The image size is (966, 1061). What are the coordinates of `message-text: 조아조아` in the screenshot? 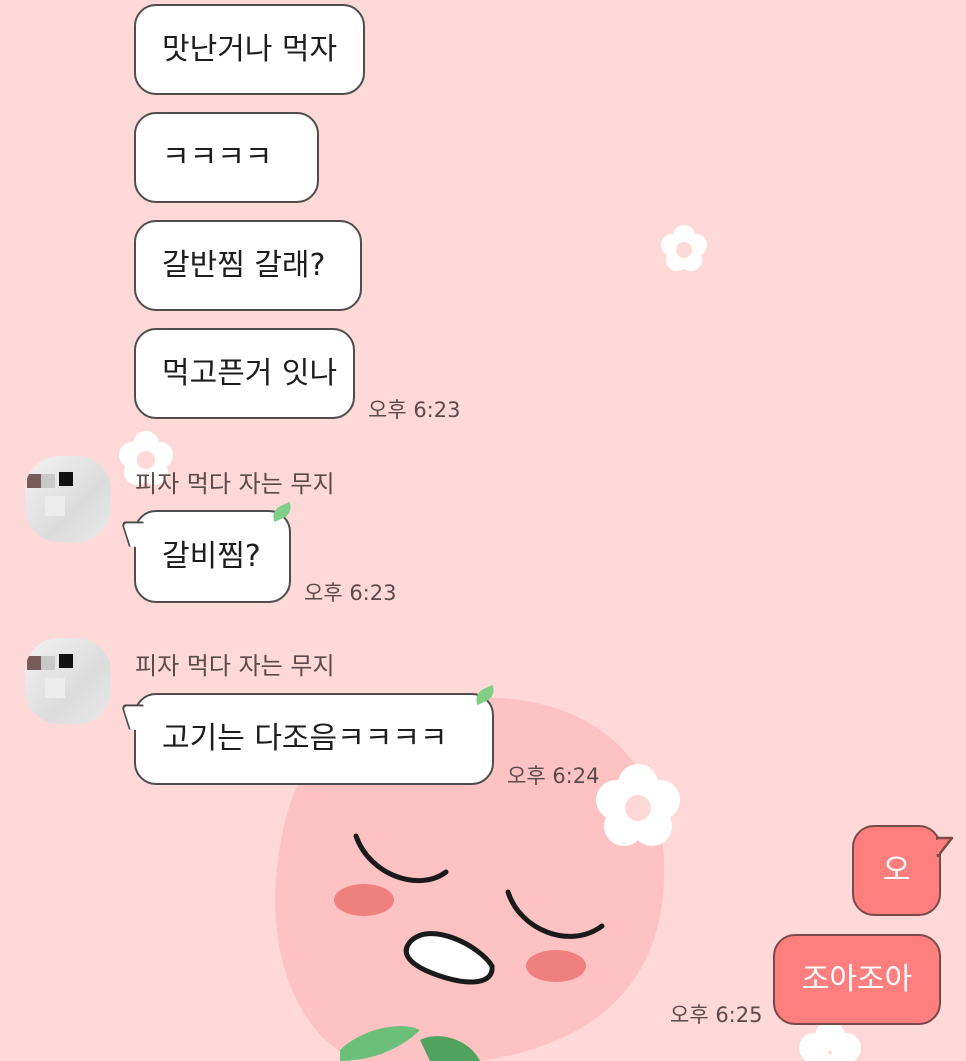 It's located at (857, 979).